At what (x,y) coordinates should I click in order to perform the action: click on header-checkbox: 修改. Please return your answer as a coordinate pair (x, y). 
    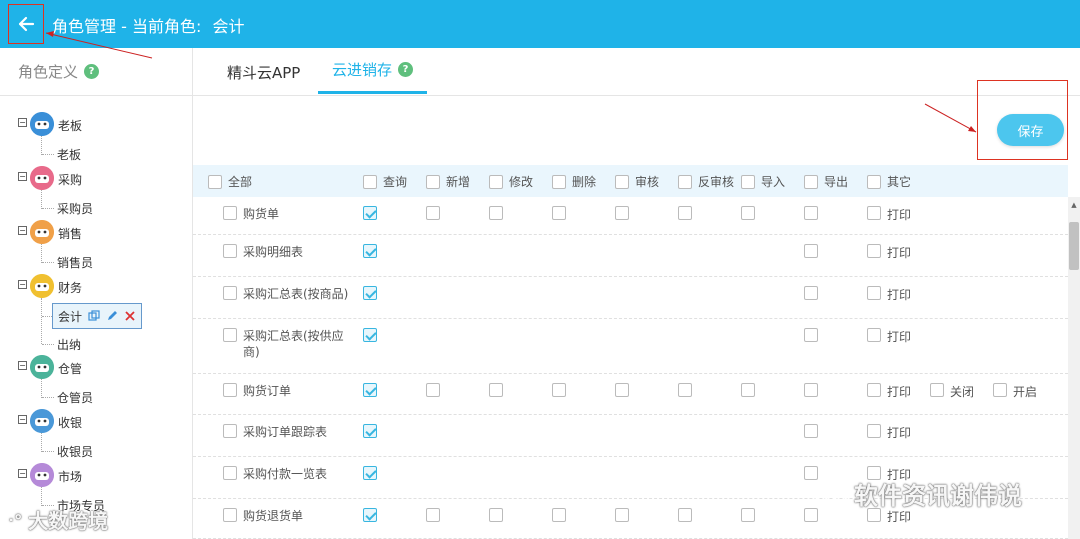
    Looking at the image, I should click on (511, 181).